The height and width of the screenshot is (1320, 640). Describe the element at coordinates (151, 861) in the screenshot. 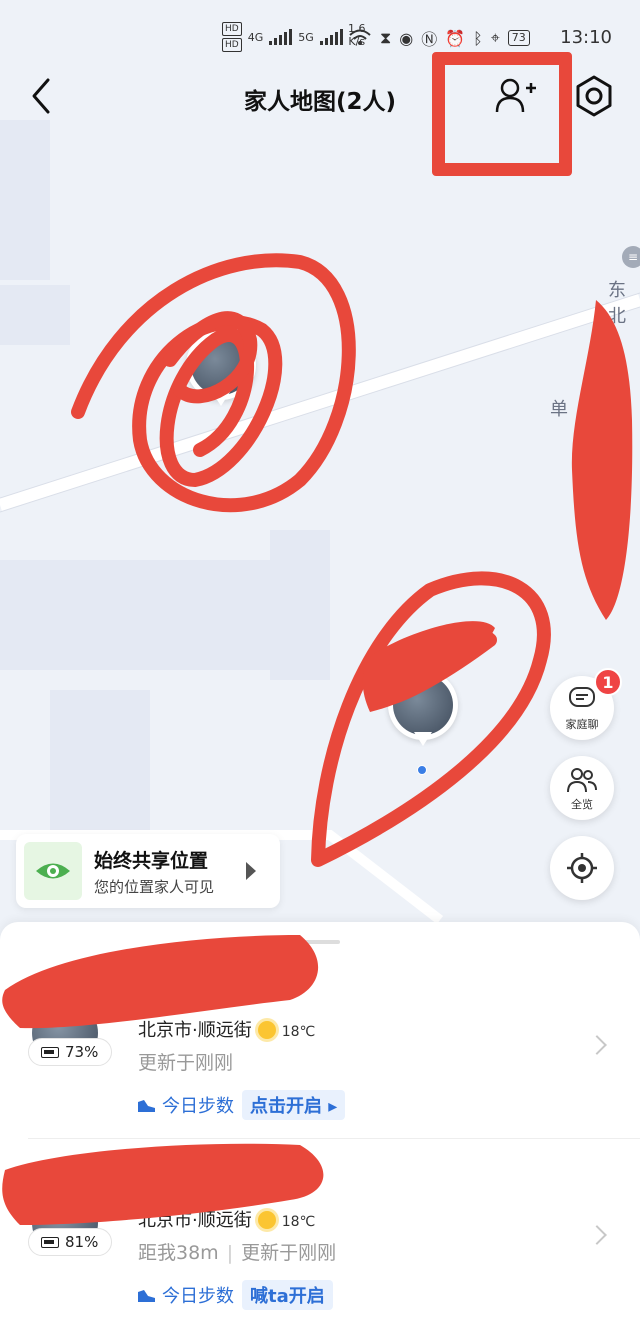

I see `share-title: 始终共享位置` at that location.